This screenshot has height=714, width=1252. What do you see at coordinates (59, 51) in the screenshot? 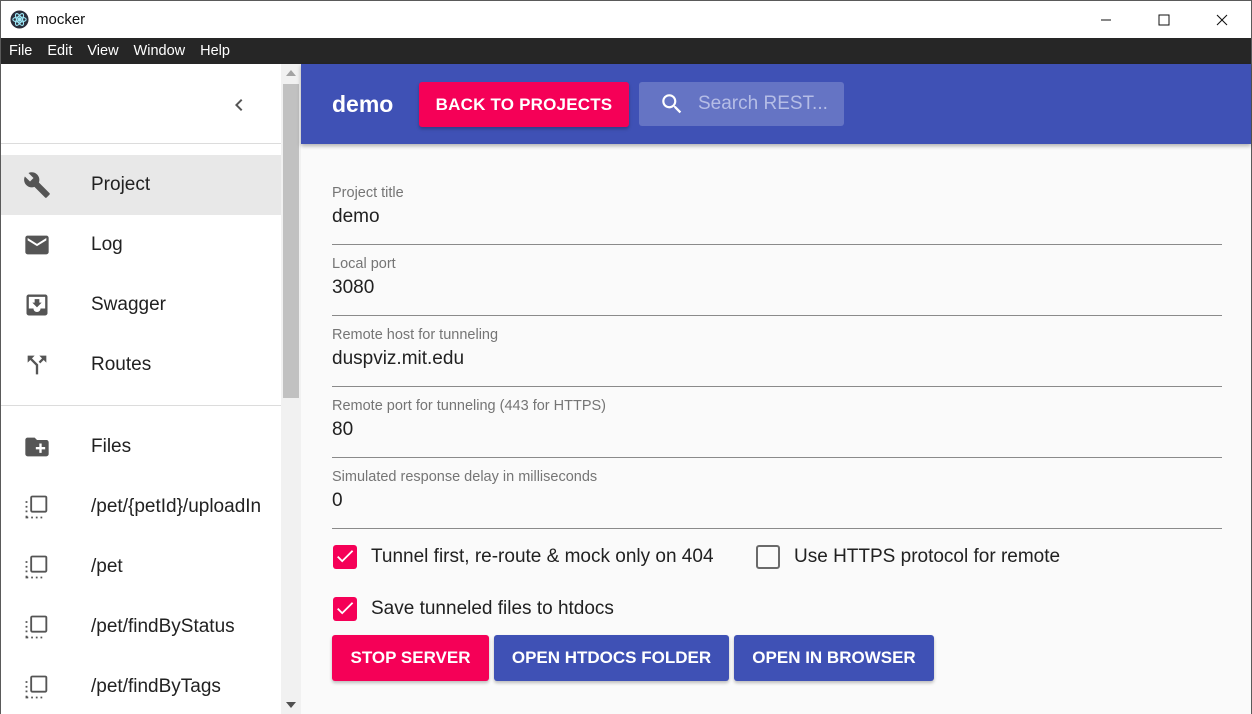
I see `menu-edit: Edit` at bounding box center [59, 51].